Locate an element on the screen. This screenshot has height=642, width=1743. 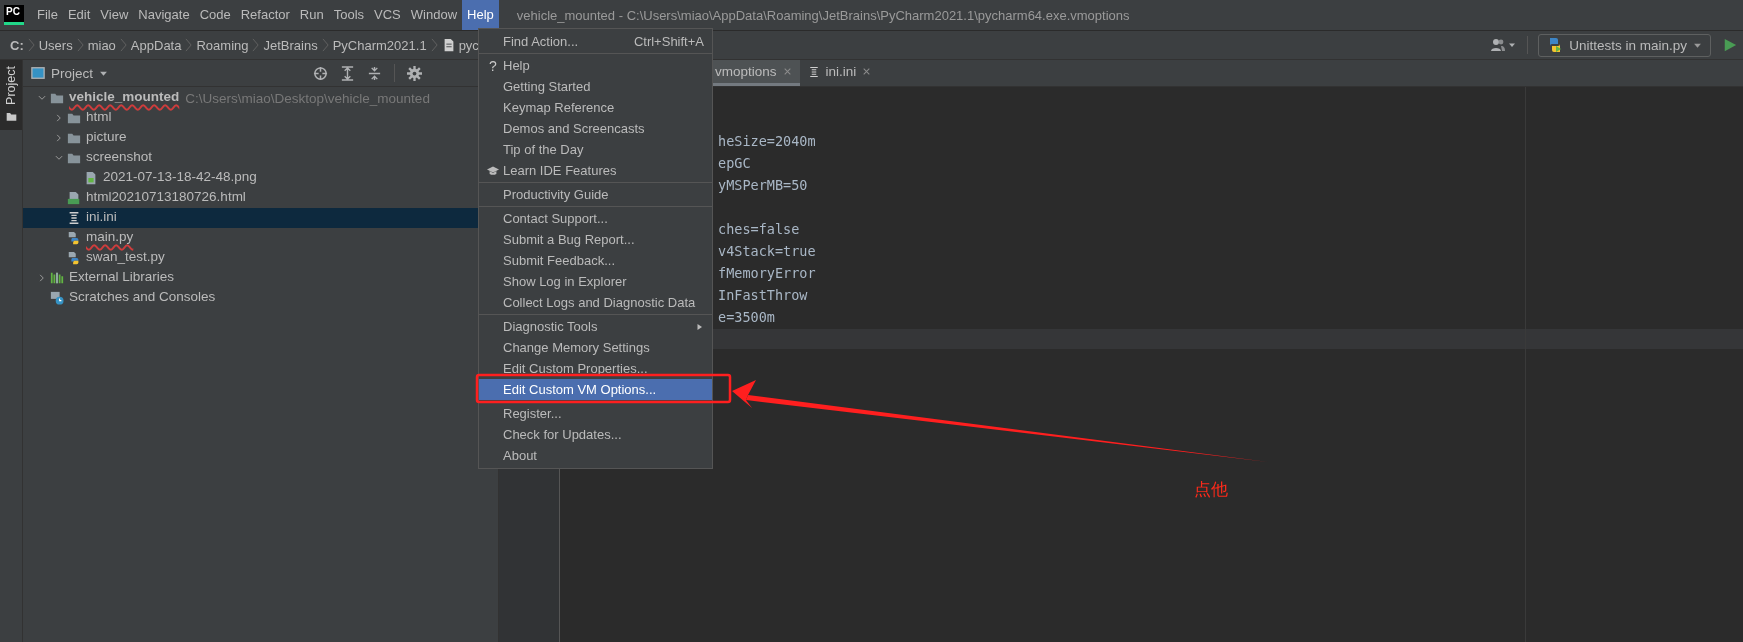
users-icon is located at coordinates (1498, 45).